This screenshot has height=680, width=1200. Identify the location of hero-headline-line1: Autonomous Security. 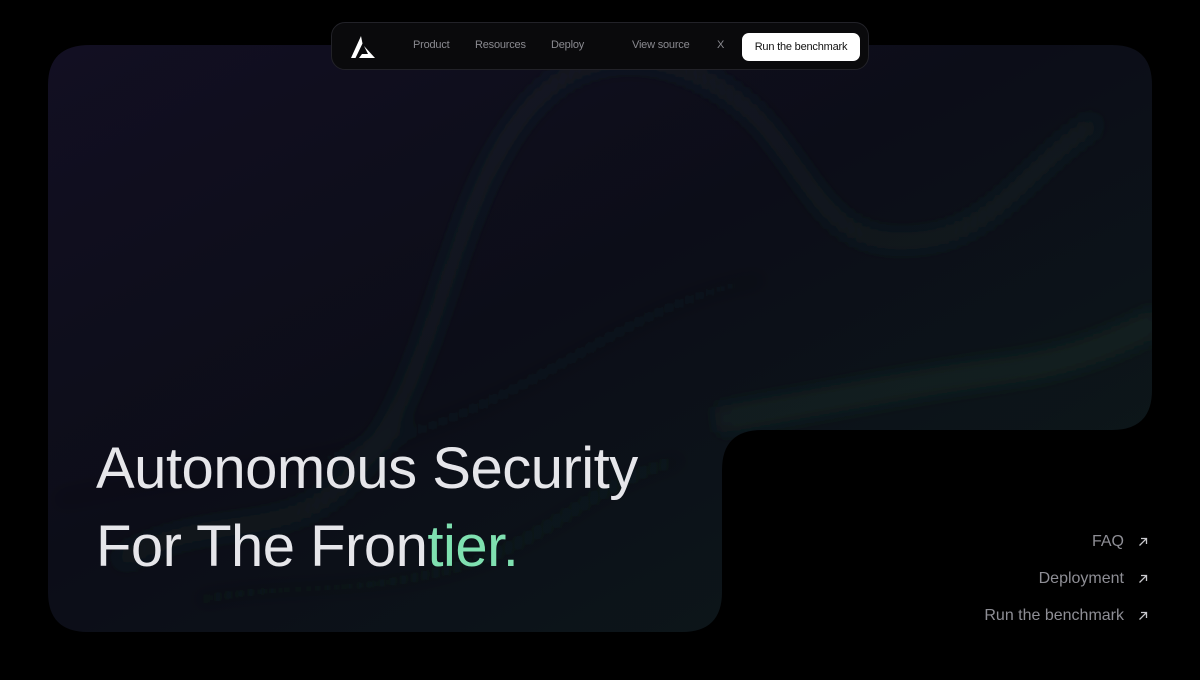
(367, 468).